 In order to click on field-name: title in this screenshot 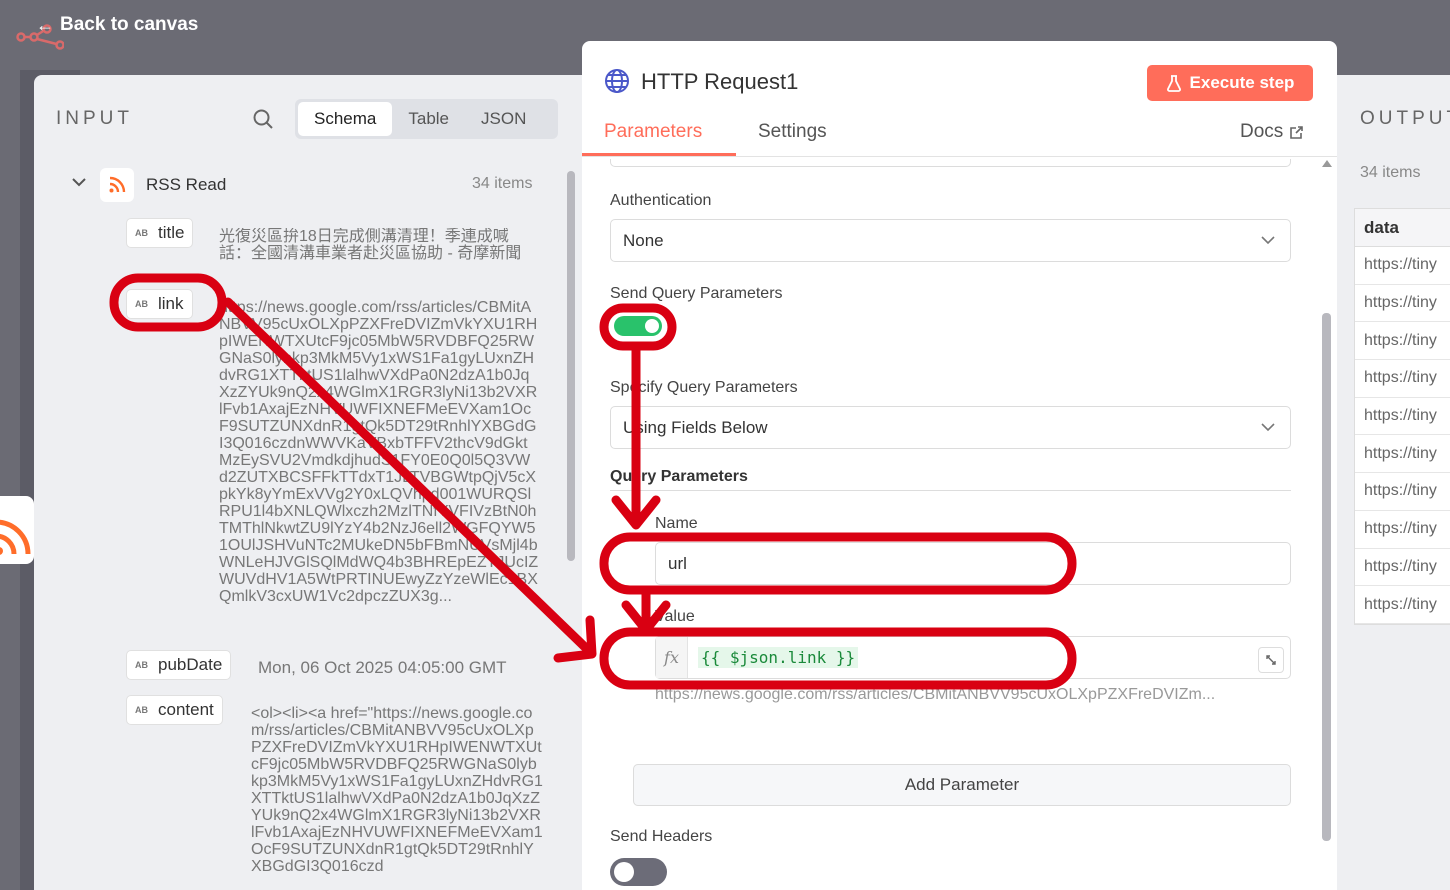, I will do `click(171, 232)`.